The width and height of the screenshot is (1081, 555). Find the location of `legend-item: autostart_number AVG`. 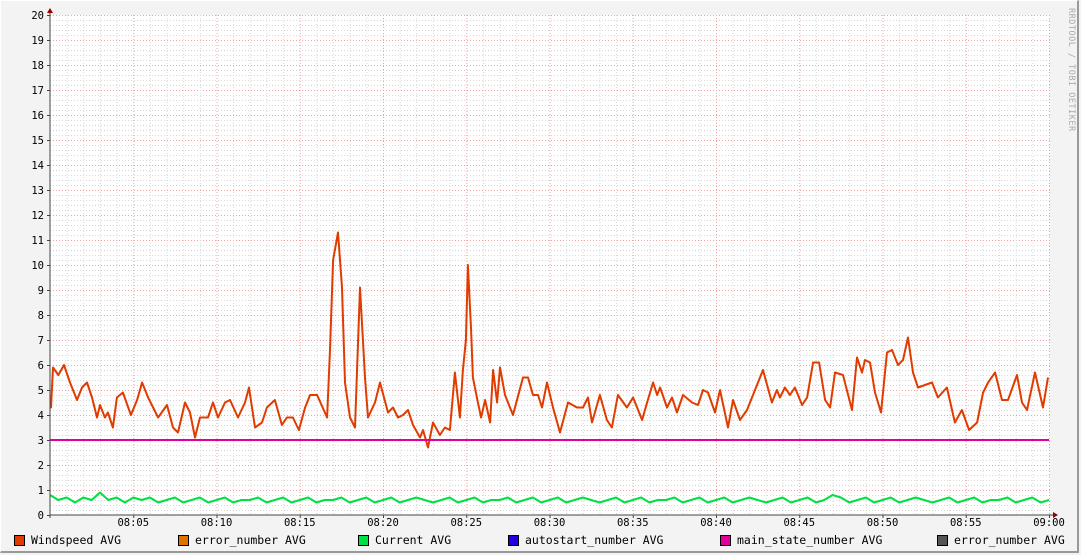

legend-item: autostart_number AVG is located at coordinates (585, 540).